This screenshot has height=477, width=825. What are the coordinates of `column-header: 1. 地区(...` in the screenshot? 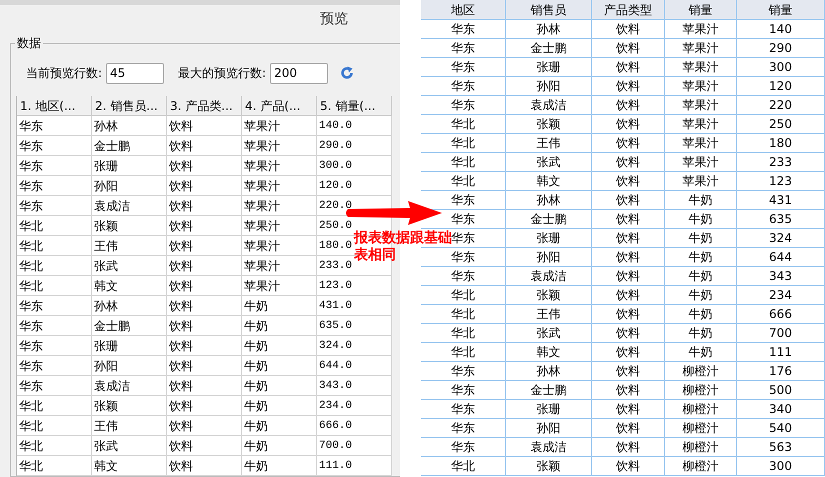 It's located at (54, 106).